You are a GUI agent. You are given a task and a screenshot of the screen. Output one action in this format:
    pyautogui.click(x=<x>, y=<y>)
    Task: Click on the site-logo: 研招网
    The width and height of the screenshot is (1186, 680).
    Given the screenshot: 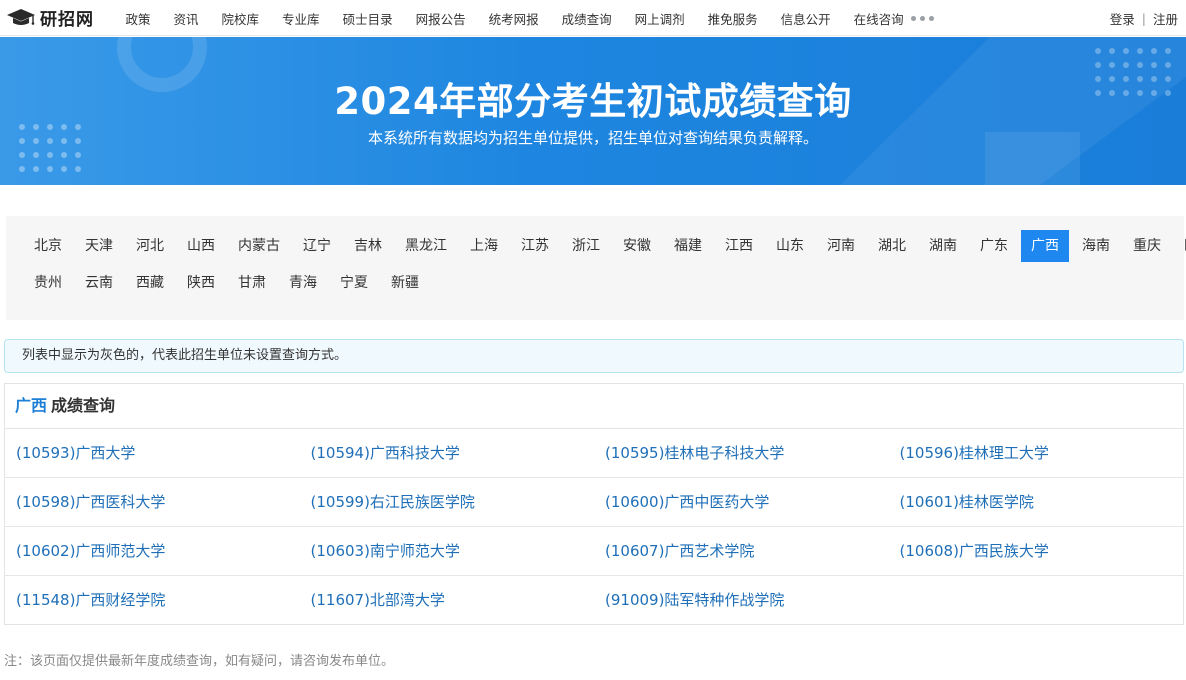 What is the action you would take?
    pyautogui.click(x=50, y=17)
    